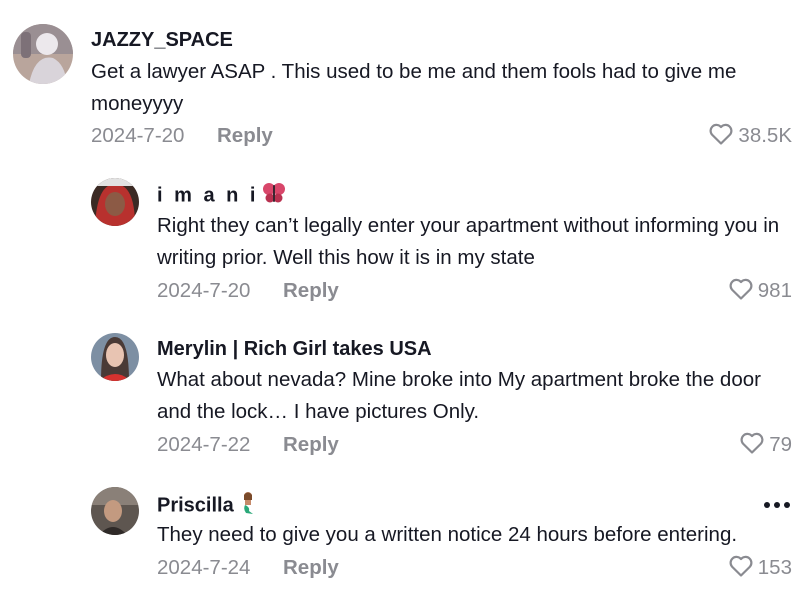 The height and width of the screenshot is (604, 796). What do you see at coordinates (774, 290) in the screenshot?
I see `like-count: 981` at bounding box center [774, 290].